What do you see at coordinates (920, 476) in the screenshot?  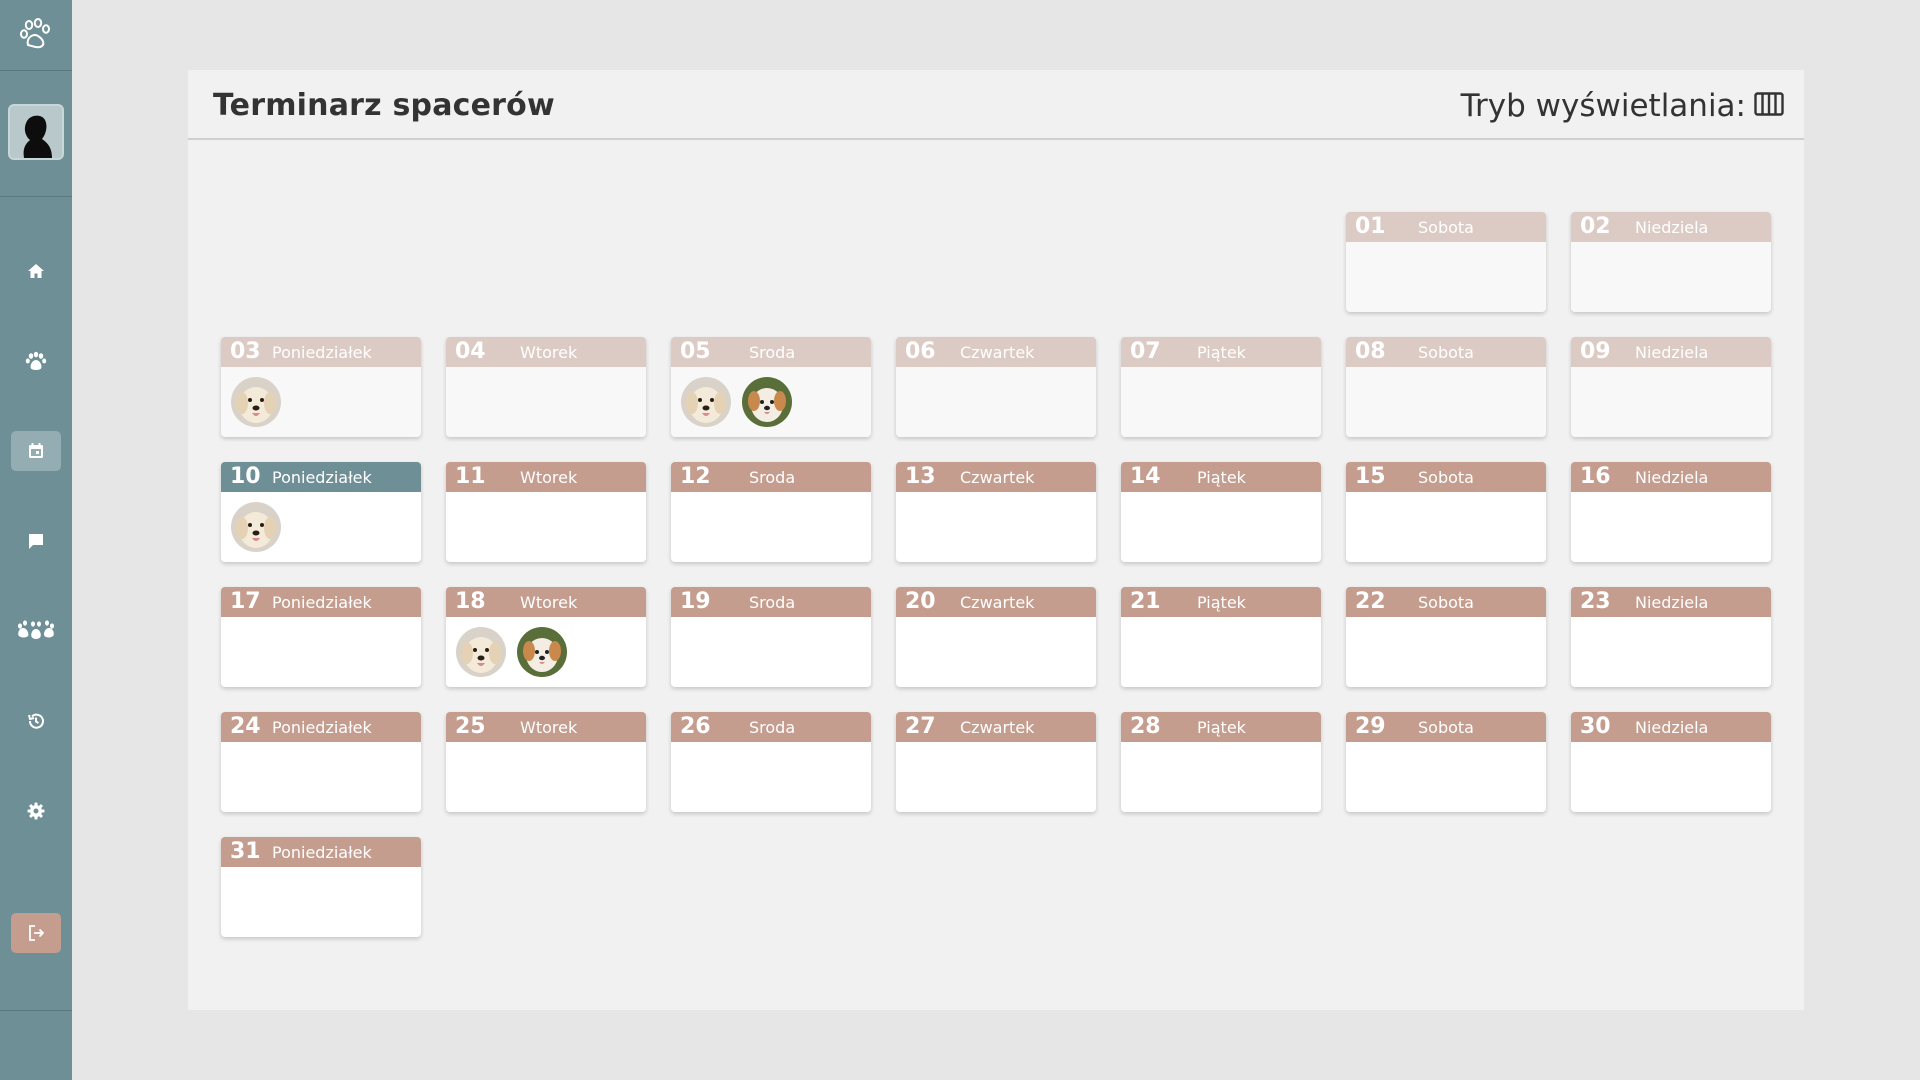 I see `day-number: 13` at bounding box center [920, 476].